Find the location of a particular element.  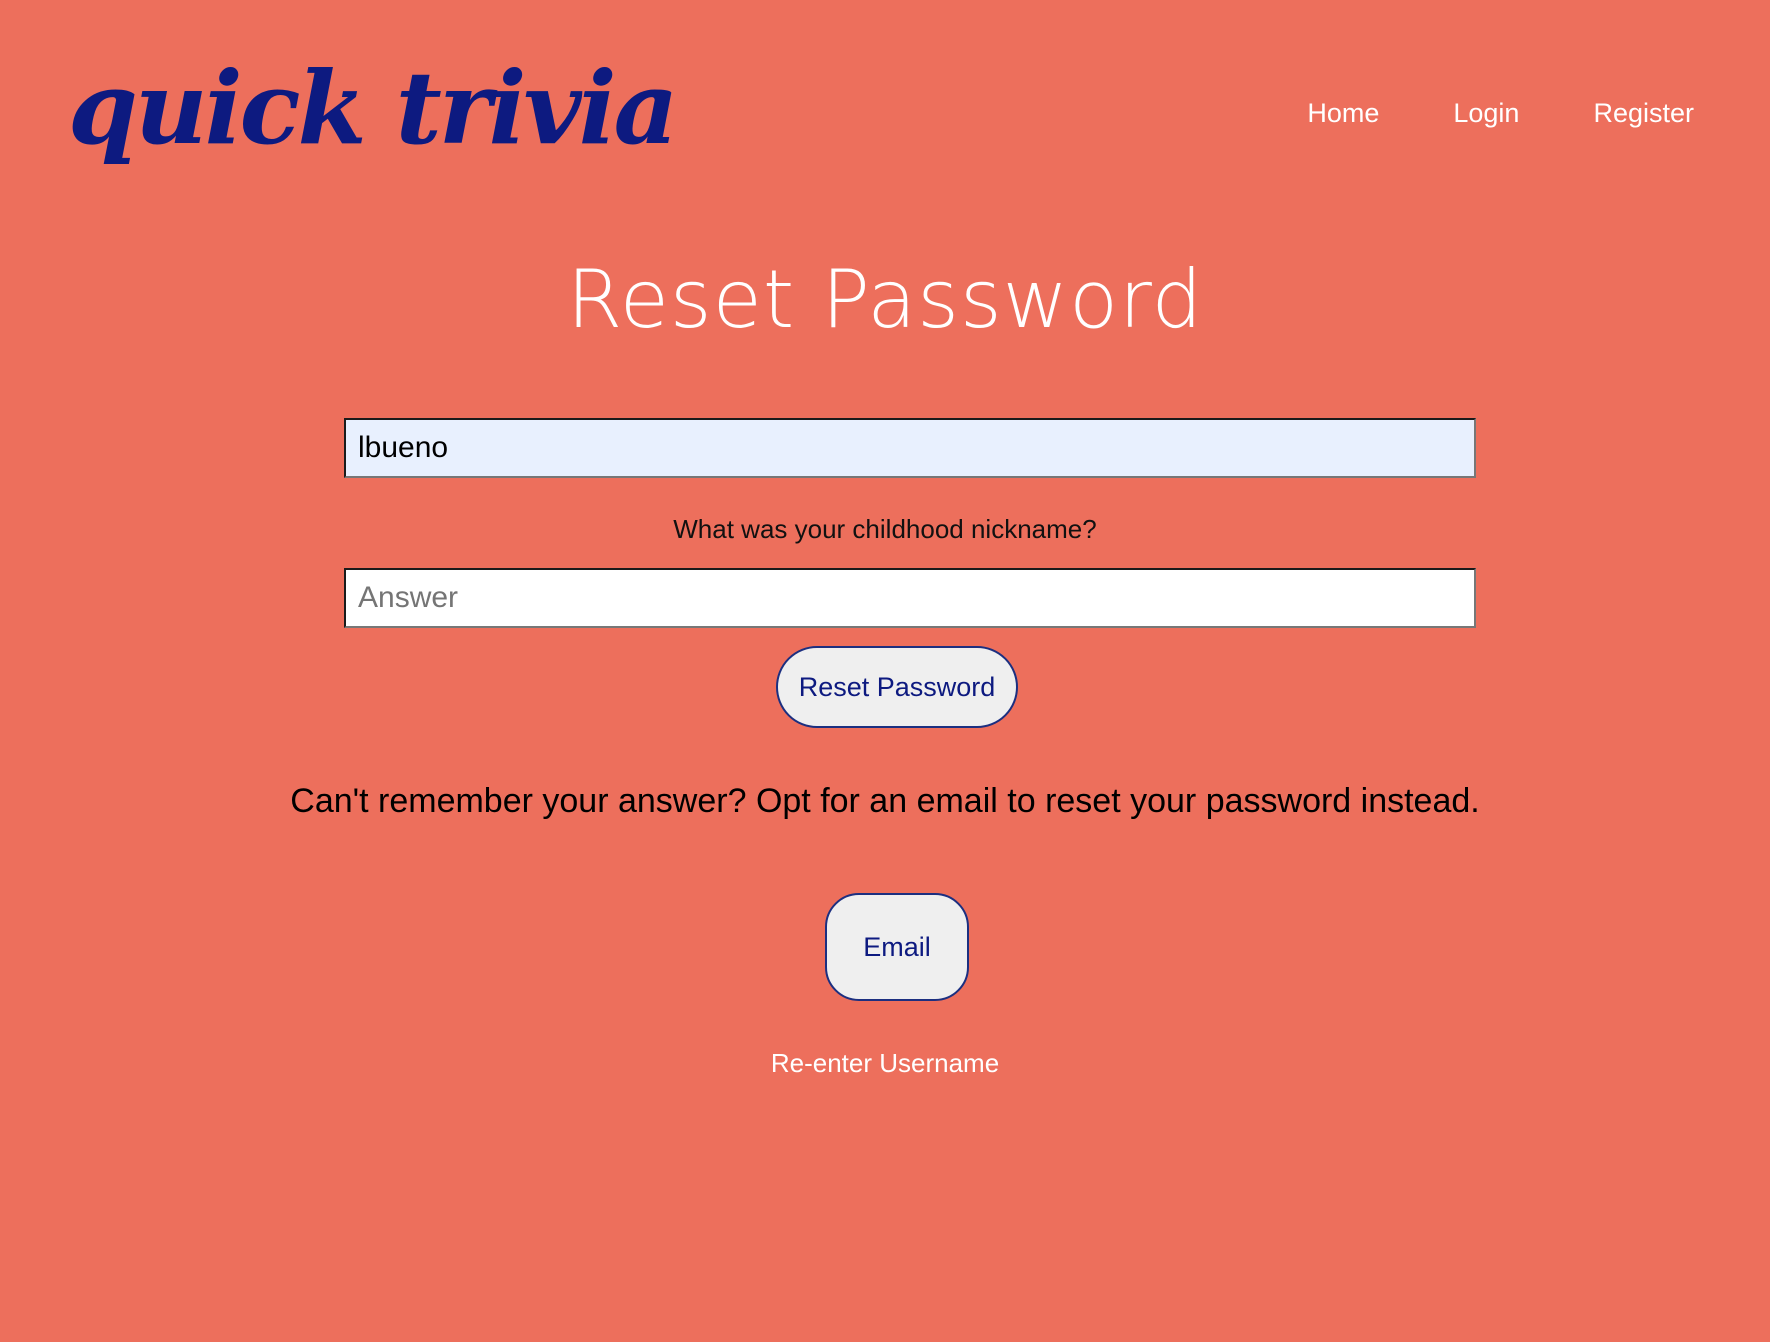

security-question-label: What was your childhood nickname? is located at coordinates (885, 529).